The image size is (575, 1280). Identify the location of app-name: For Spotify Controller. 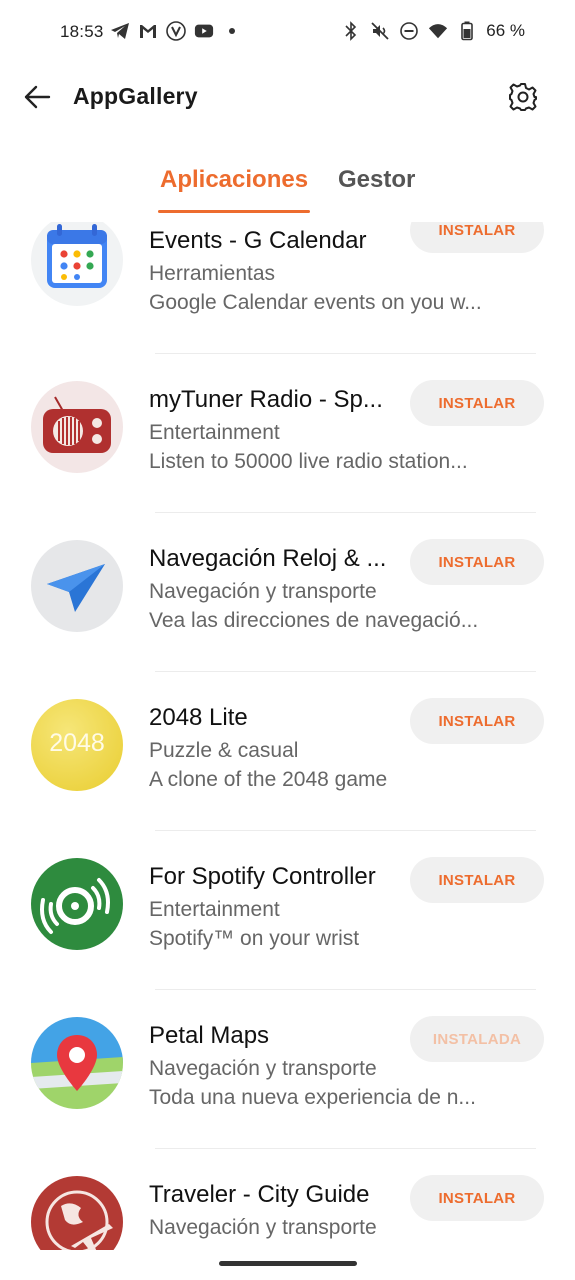
(262, 876).